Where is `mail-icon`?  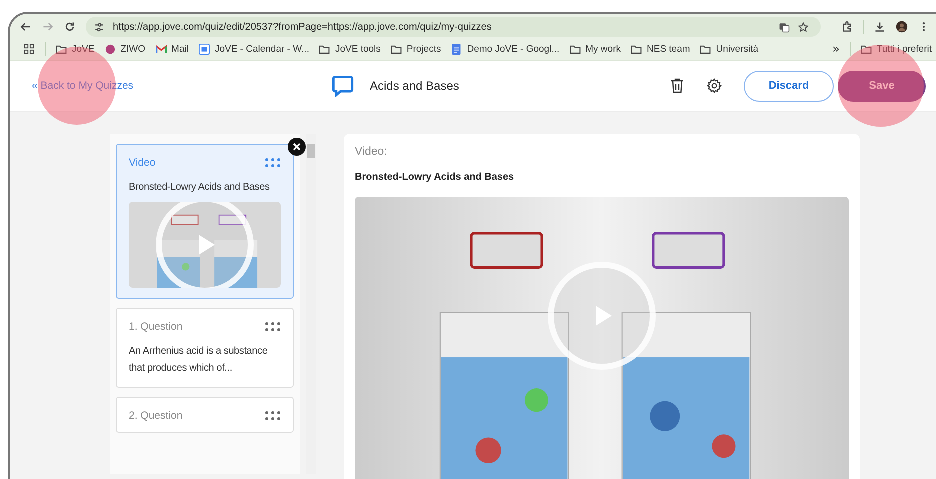
mail-icon is located at coordinates (161, 49).